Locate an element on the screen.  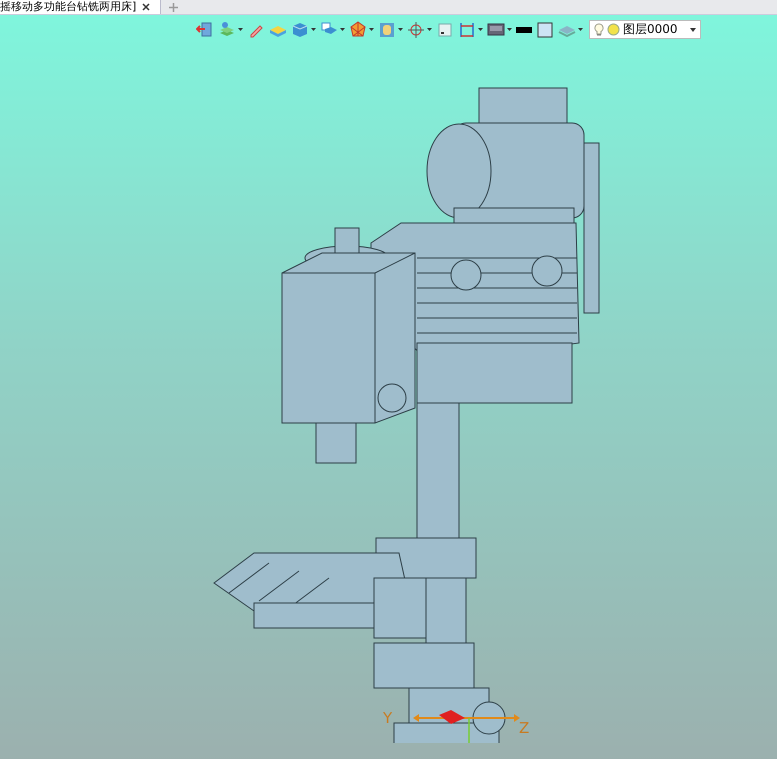
plus-icon is located at coordinates (173, 7).